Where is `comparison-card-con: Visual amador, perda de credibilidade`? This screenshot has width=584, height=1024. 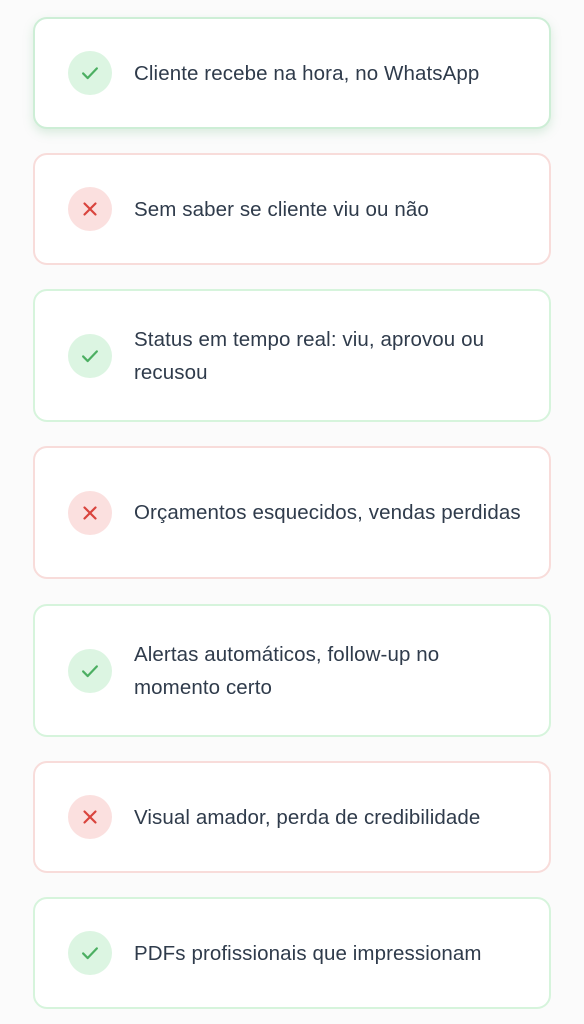 comparison-card-con: Visual amador, perda de credibilidade is located at coordinates (292, 817).